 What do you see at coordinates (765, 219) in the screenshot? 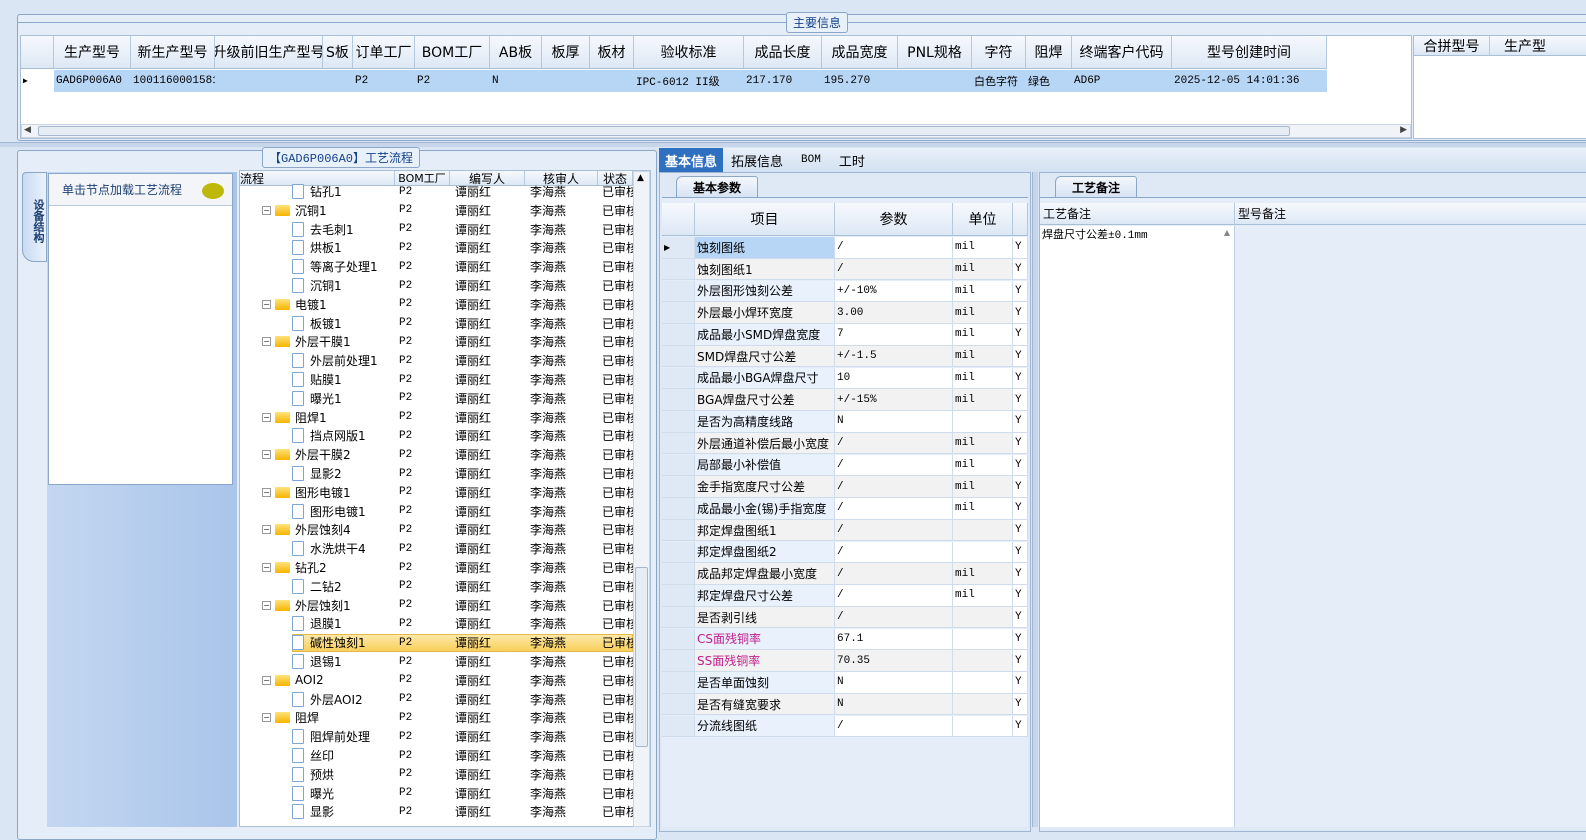
I see `col-item: 项目` at bounding box center [765, 219].